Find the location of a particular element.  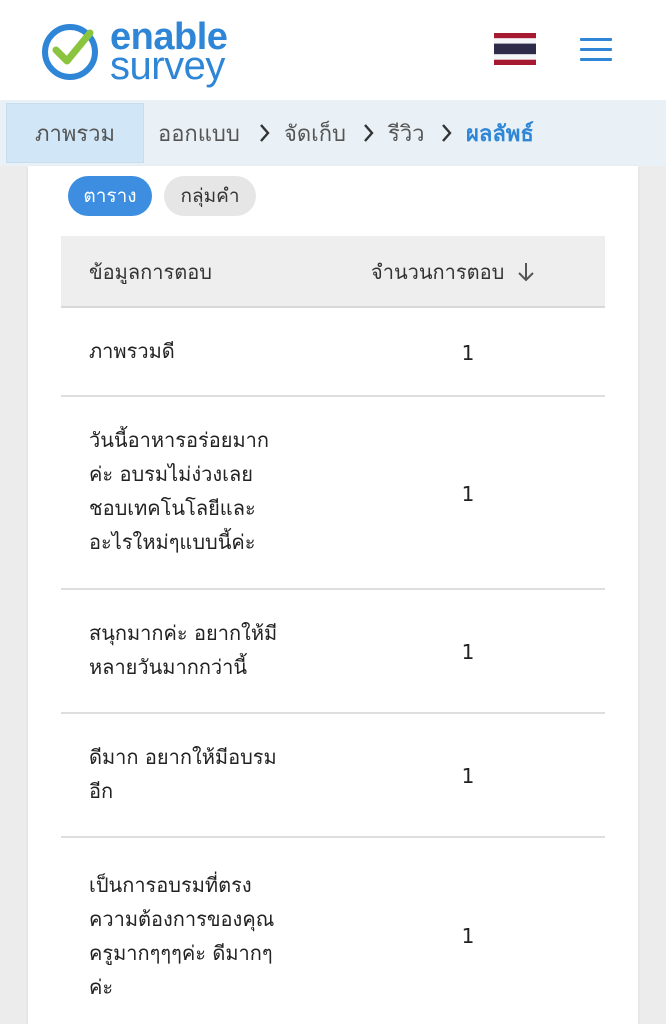

breadcrumb-overview: ภาพรวม is located at coordinates (75, 133).